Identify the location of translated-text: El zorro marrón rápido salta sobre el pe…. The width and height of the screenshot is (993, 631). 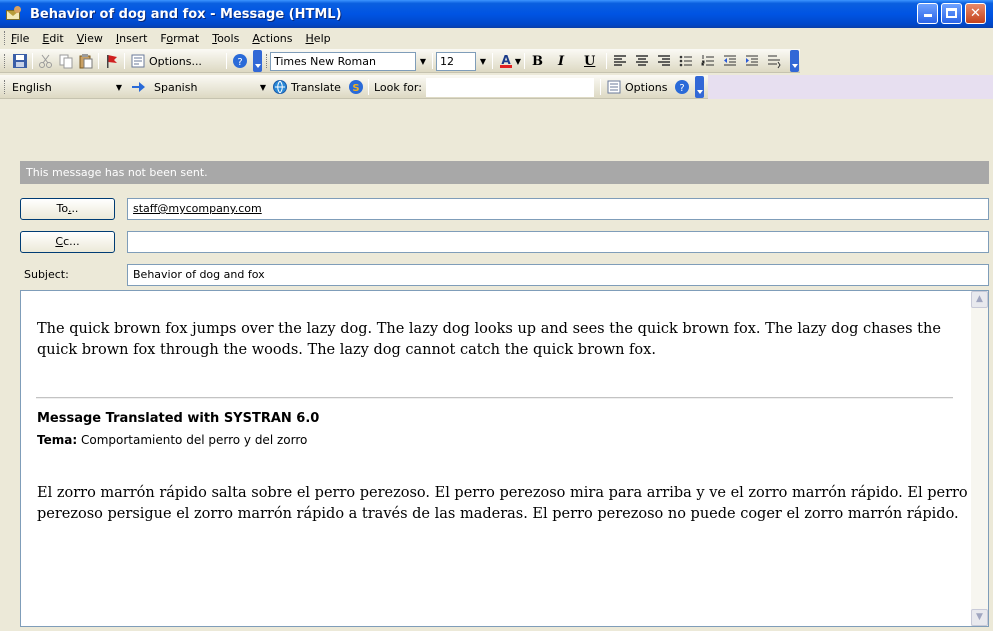
(502, 503).